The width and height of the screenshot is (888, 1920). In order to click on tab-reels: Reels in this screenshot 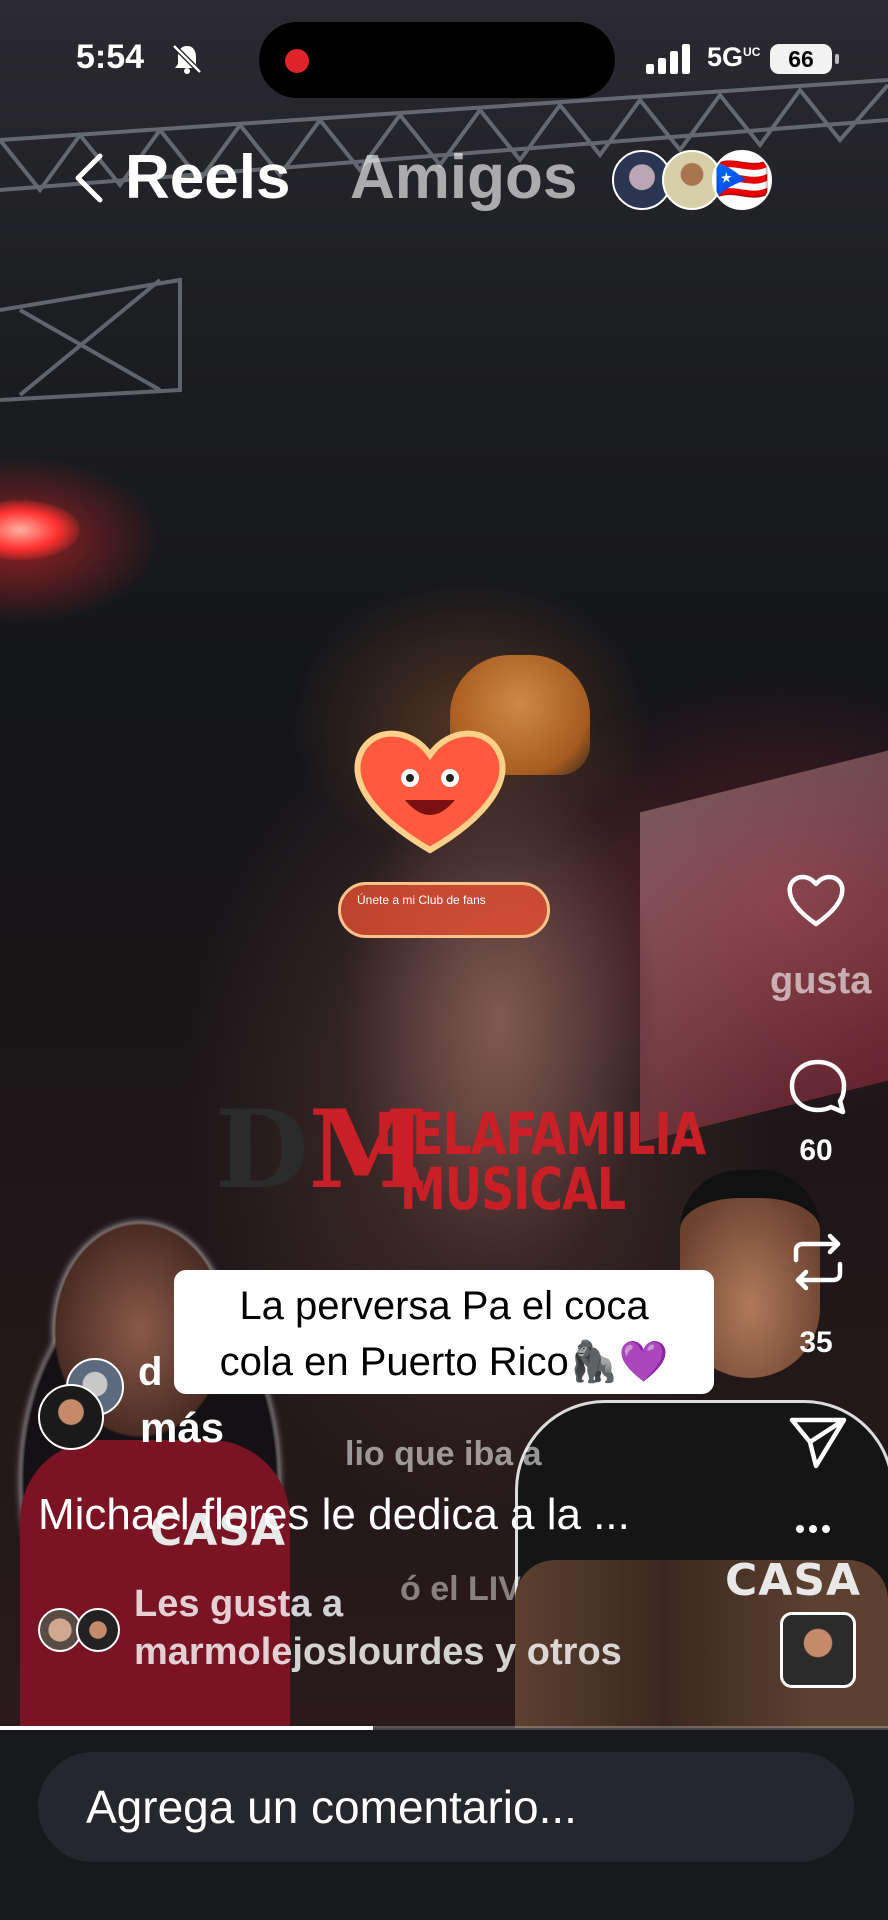, I will do `click(207, 177)`.